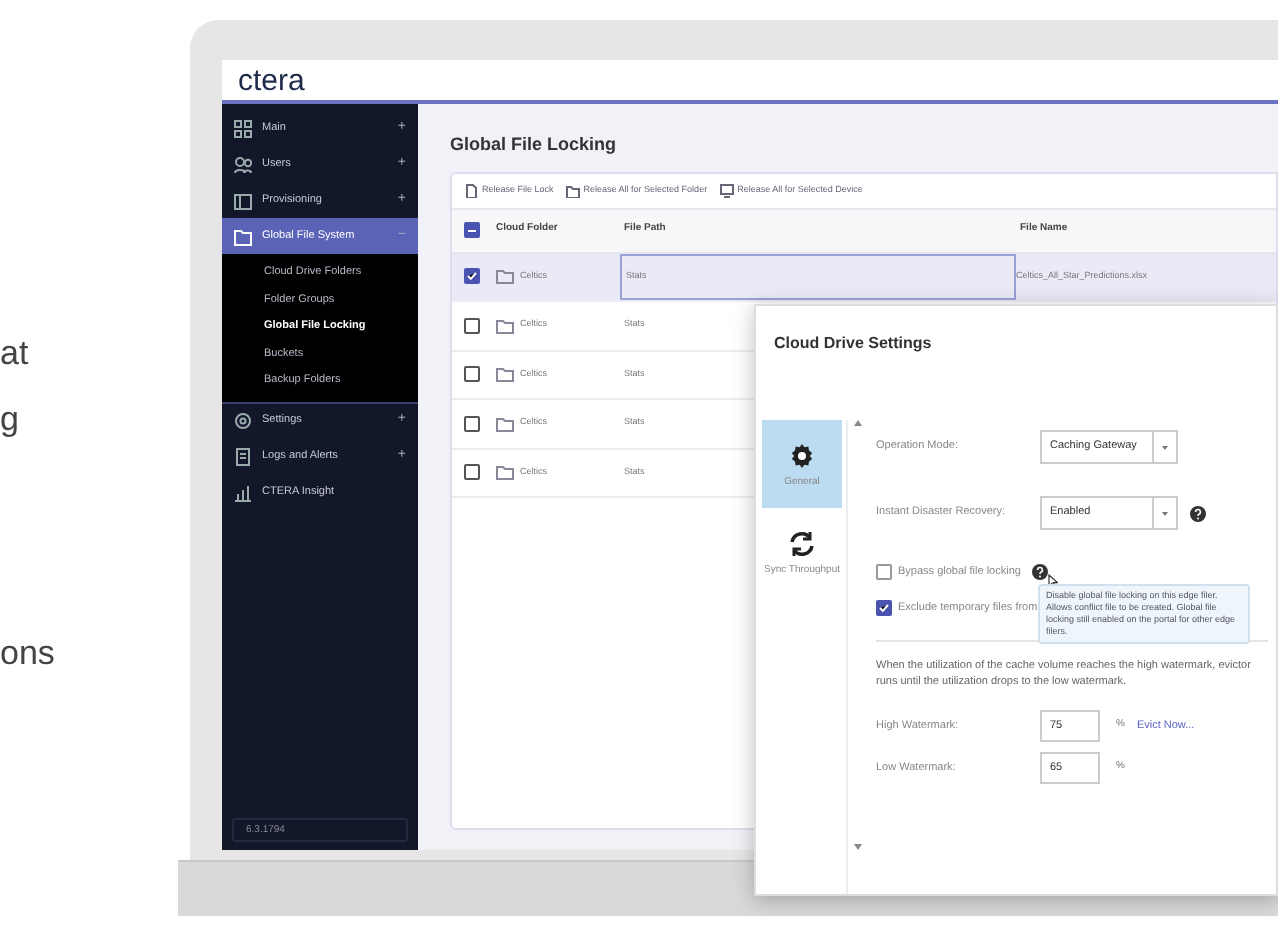 The image size is (1278, 950). I want to click on text-fragment: ons, so click(28, 653).